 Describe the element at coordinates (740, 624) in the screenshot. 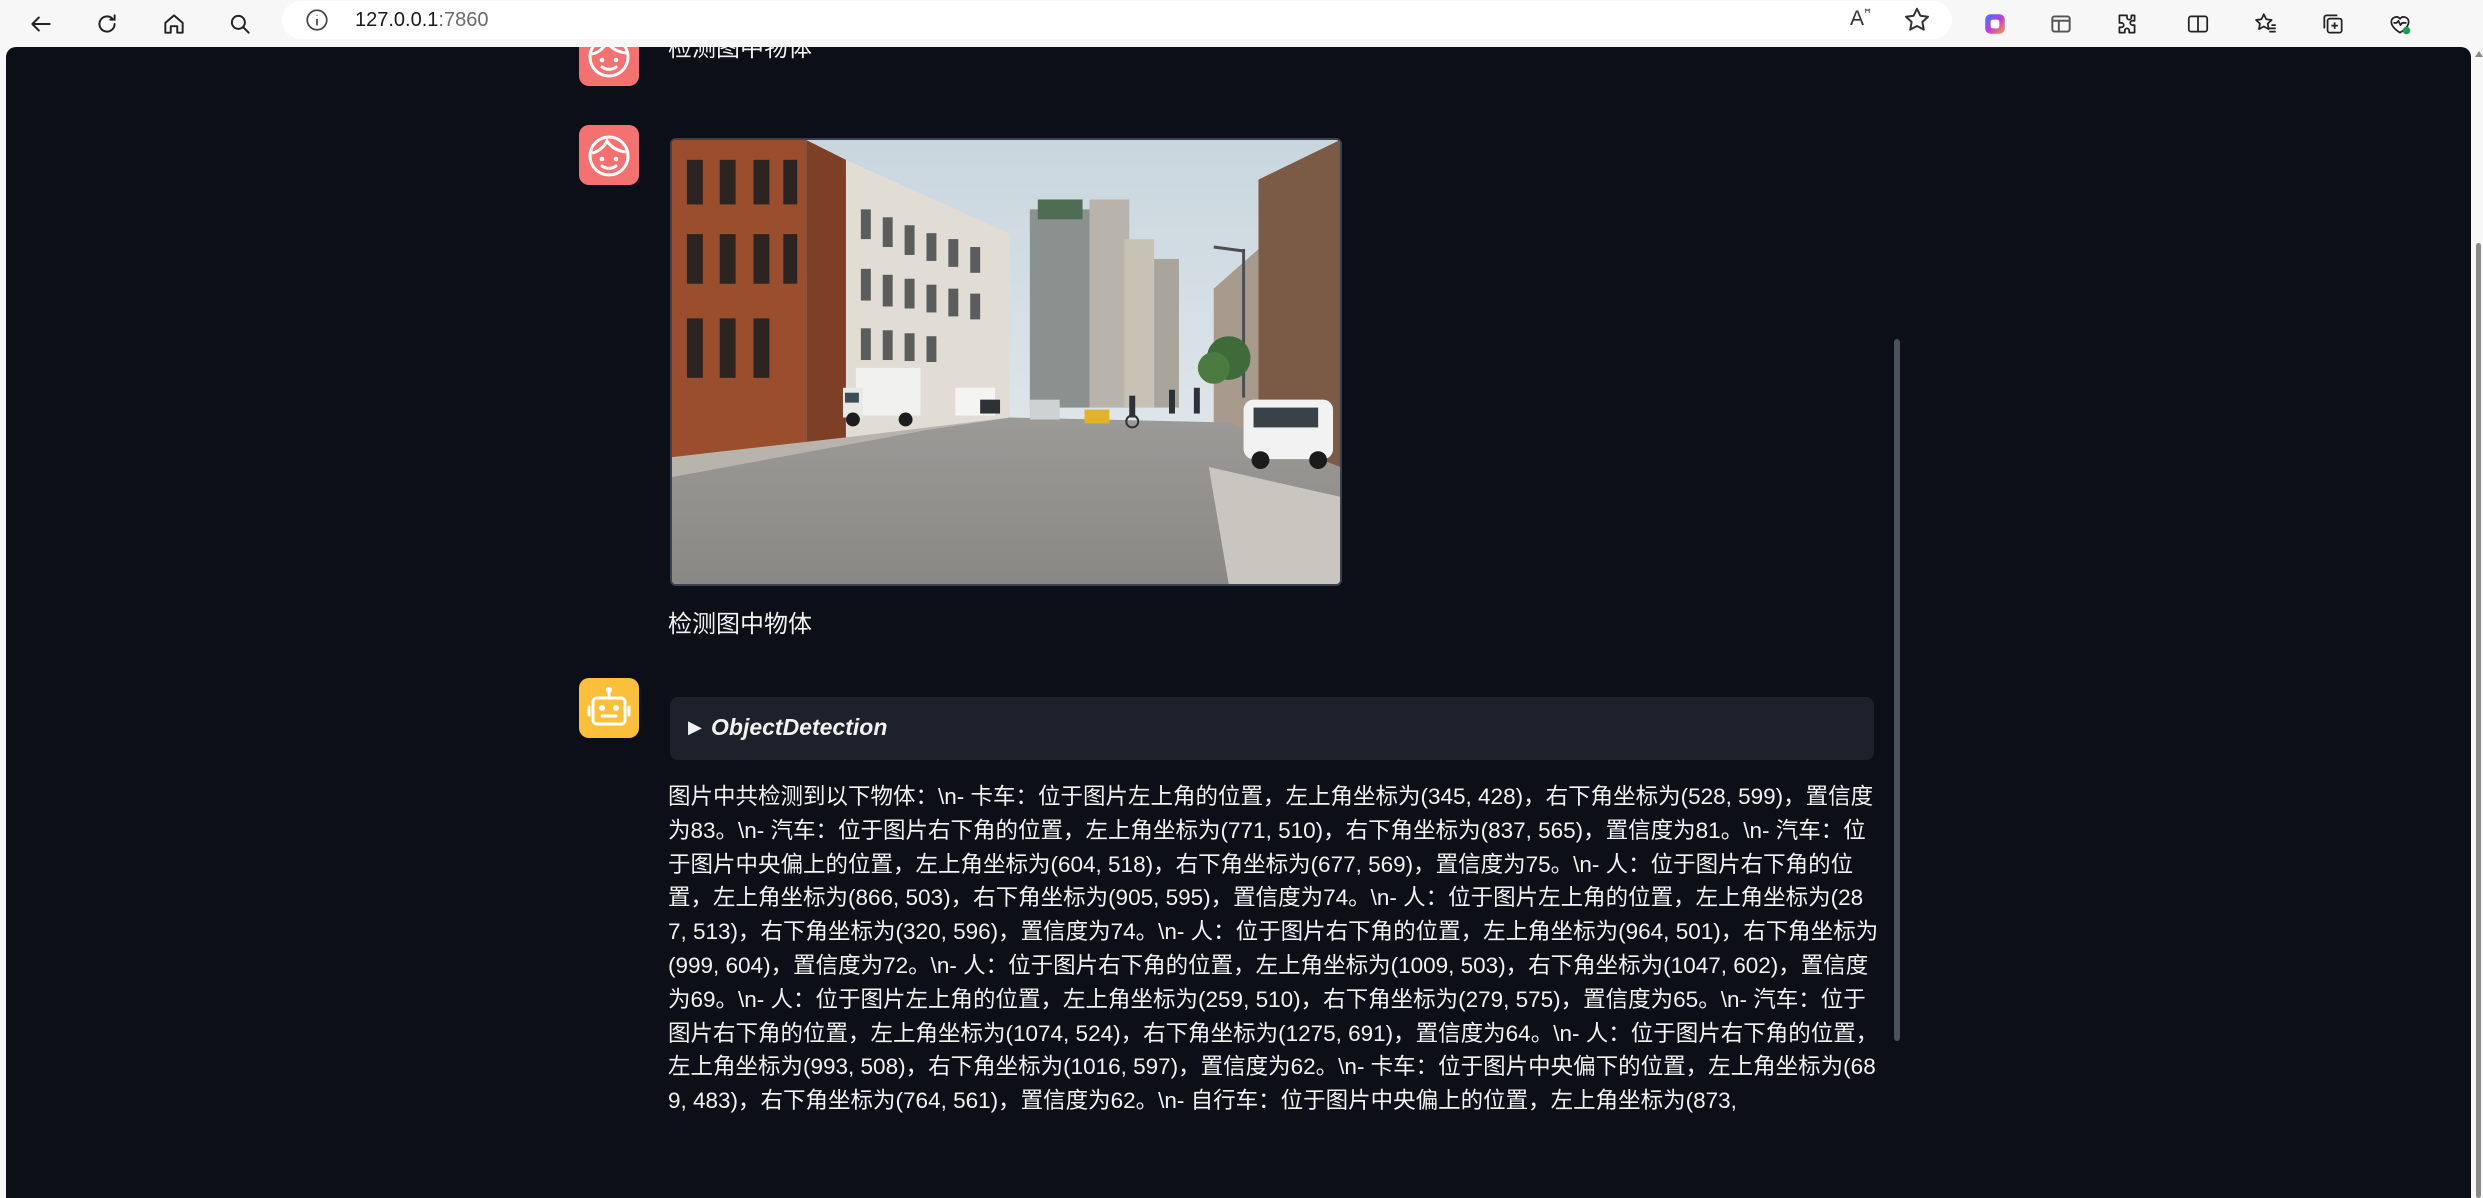

I see `image-caption: 检测图中物体` at that location.